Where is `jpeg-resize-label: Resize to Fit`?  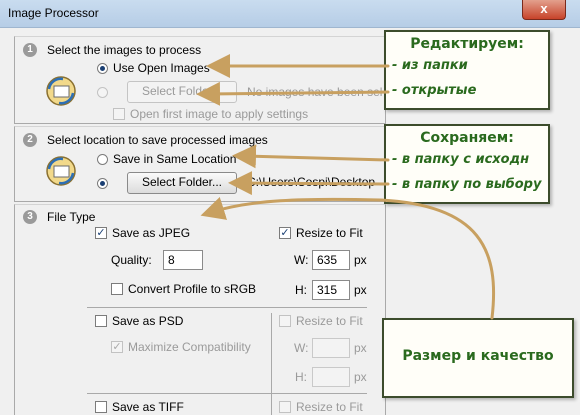
jpeg-resize-label: Resize to Fit is located at coordinates (329, 233).